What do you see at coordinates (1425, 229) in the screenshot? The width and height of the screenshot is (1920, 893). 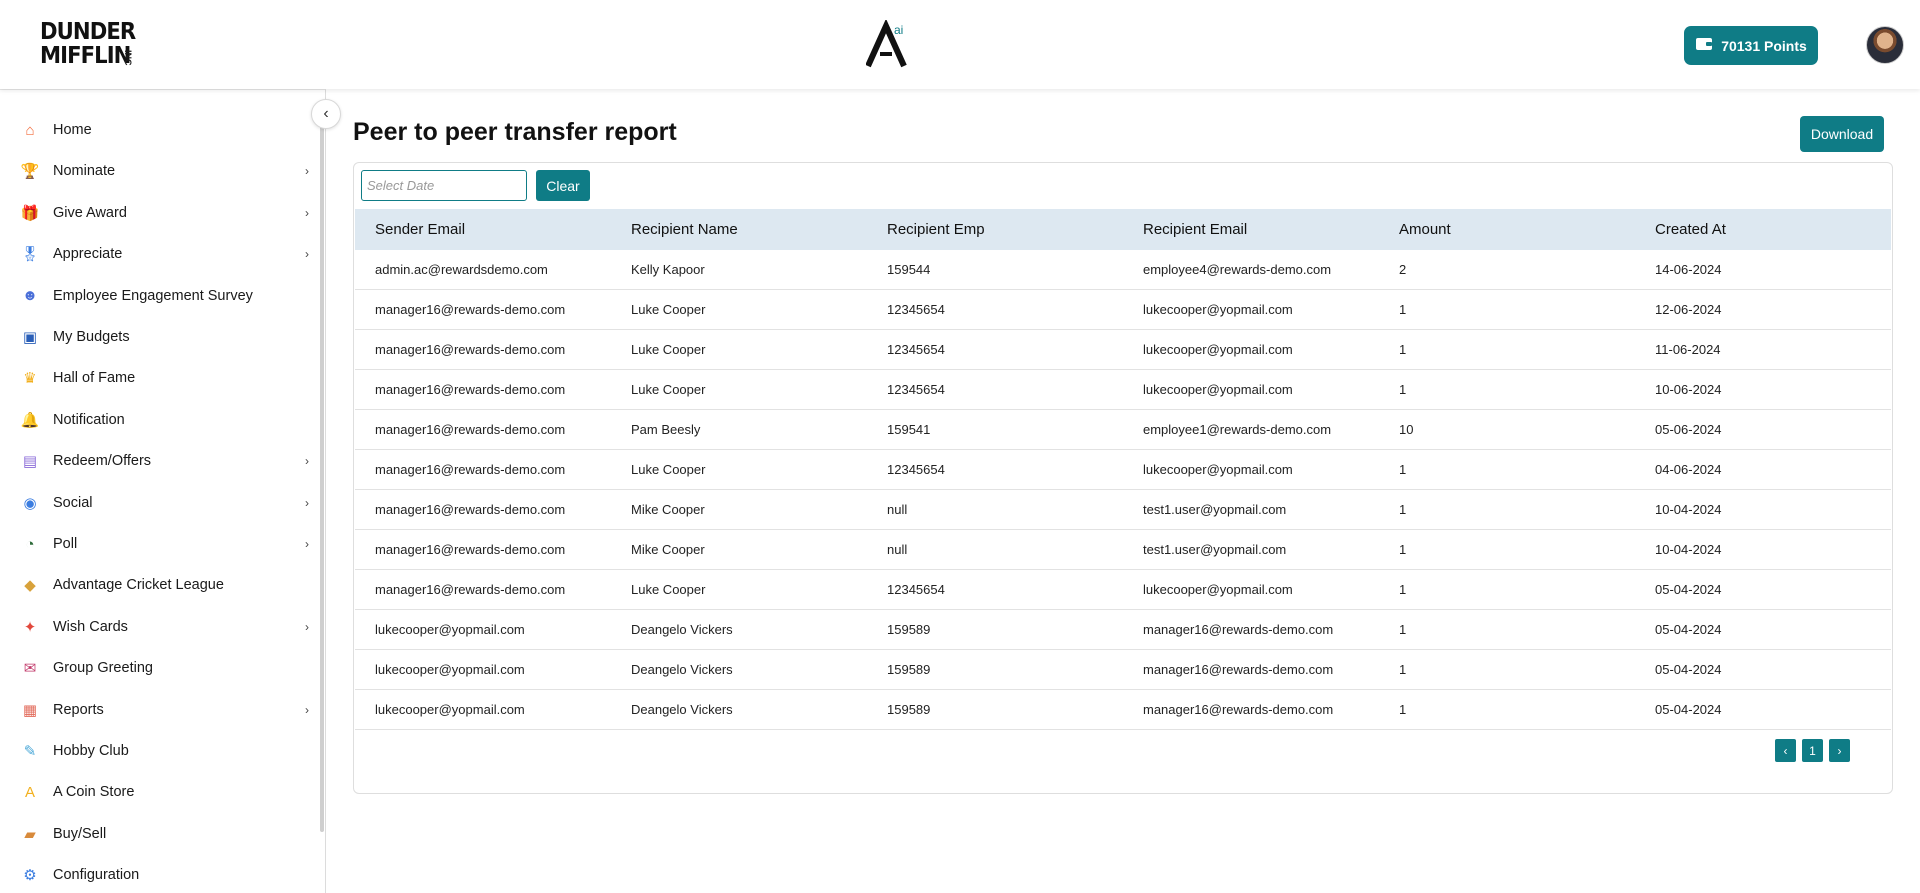 I see `column-header: Amount` at bounding box center [1425, 229].